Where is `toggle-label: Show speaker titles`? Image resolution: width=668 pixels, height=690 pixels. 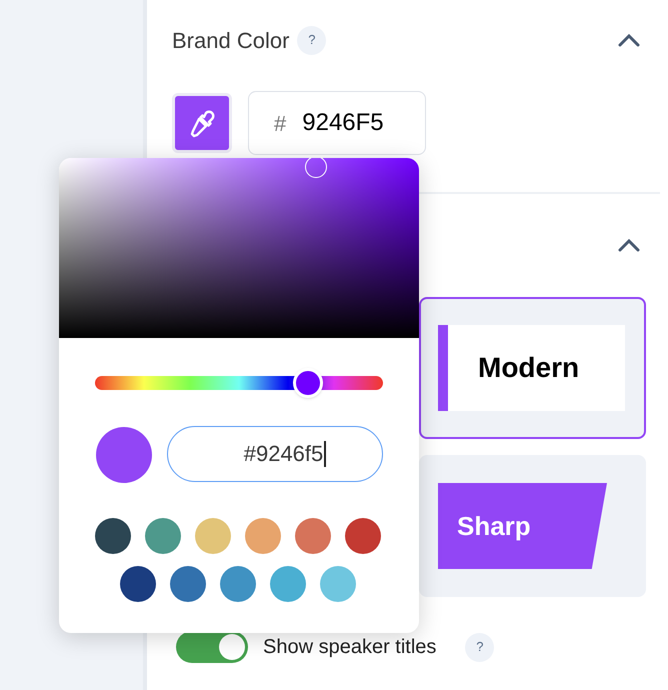 toggle-label: Show speaker titles is located at coordinates (349, 647).